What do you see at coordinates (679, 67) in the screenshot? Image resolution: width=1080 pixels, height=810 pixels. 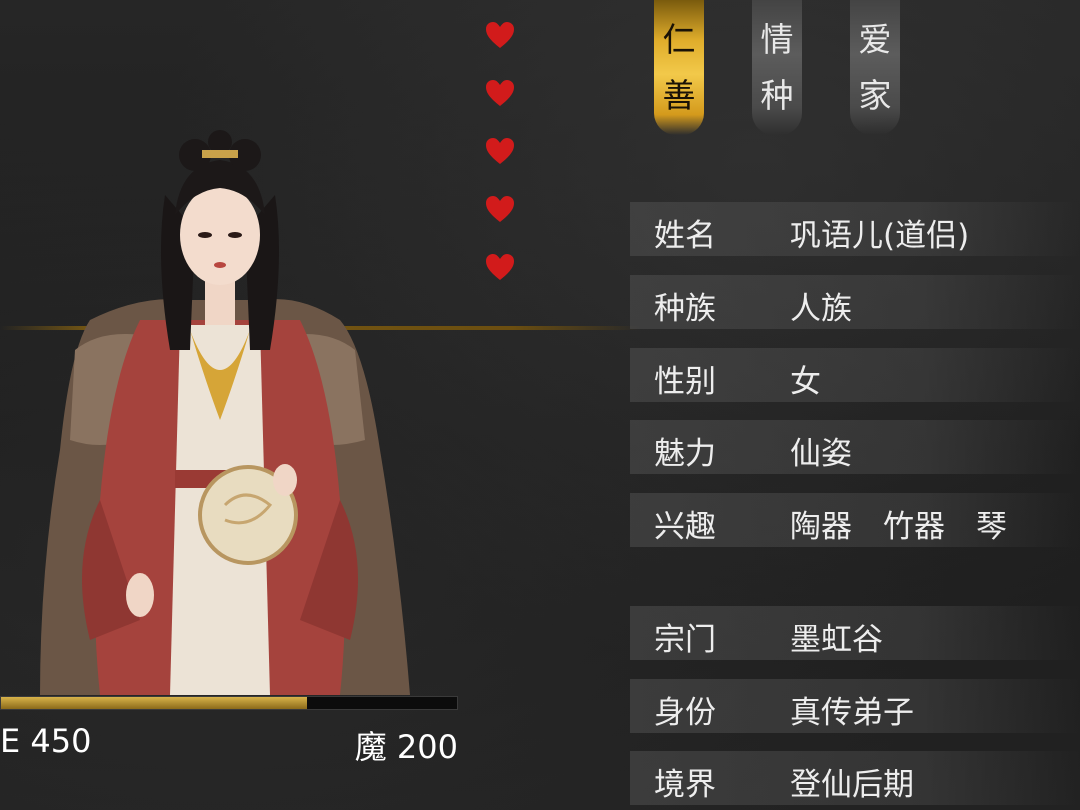 I see `tab-renshan: 仁 善` at bounding box center [679, 67].